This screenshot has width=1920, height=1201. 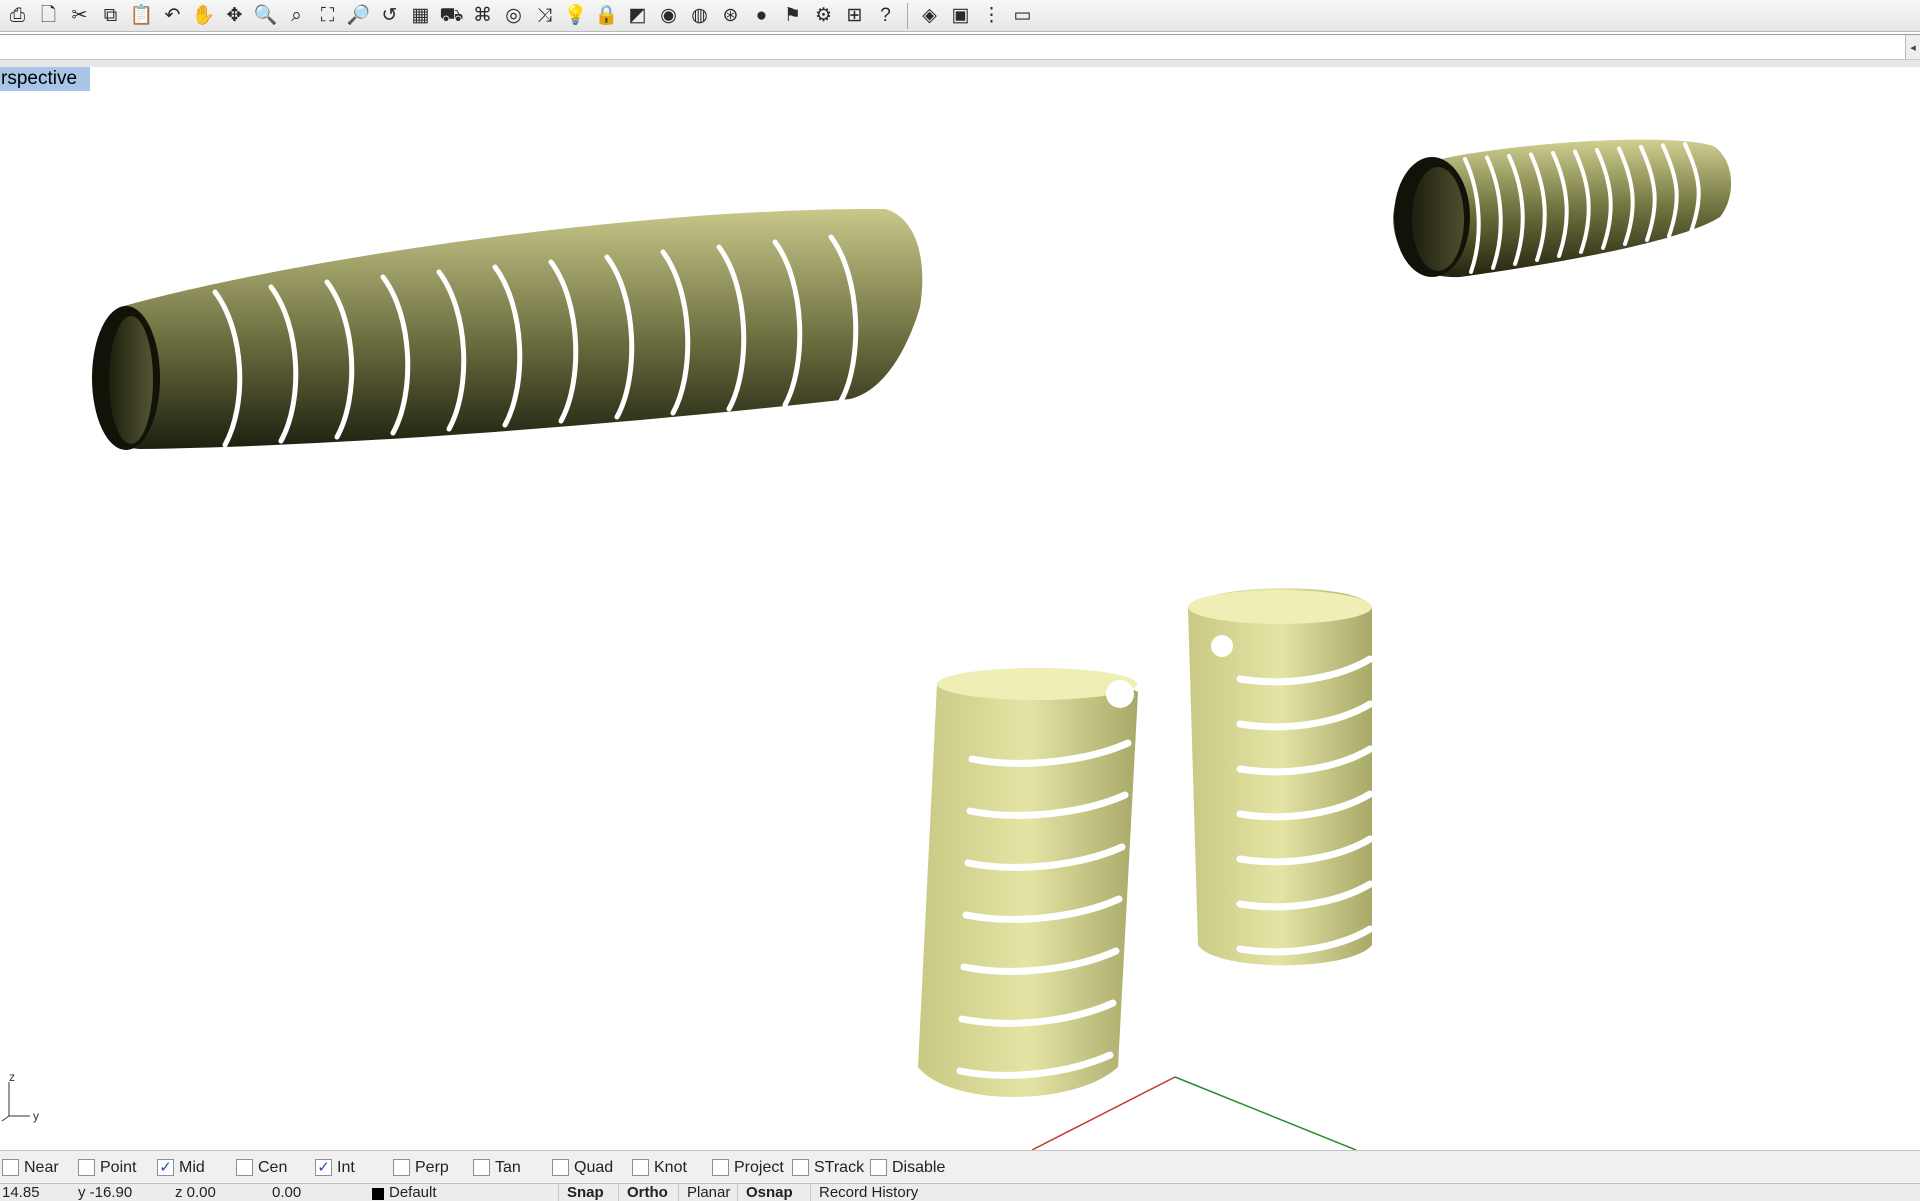 I want to click on car-icon: ⛟, so click(x=451, y=15).